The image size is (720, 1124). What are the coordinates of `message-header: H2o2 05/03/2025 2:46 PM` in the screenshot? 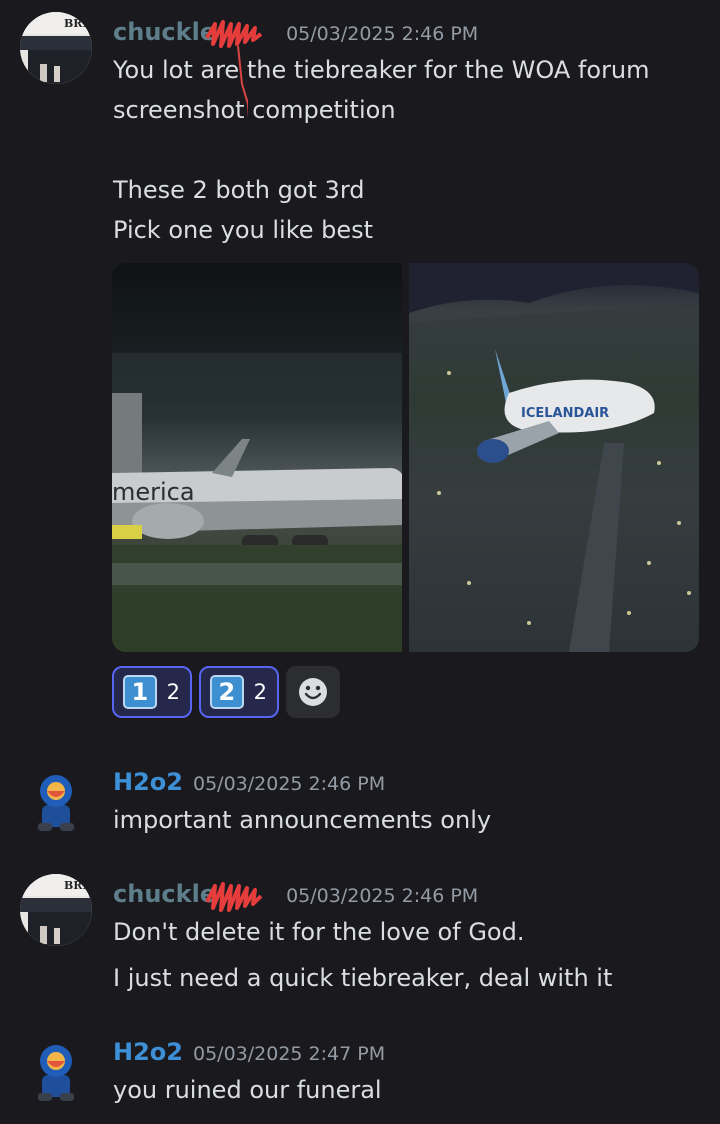 It's located at (249, 782).